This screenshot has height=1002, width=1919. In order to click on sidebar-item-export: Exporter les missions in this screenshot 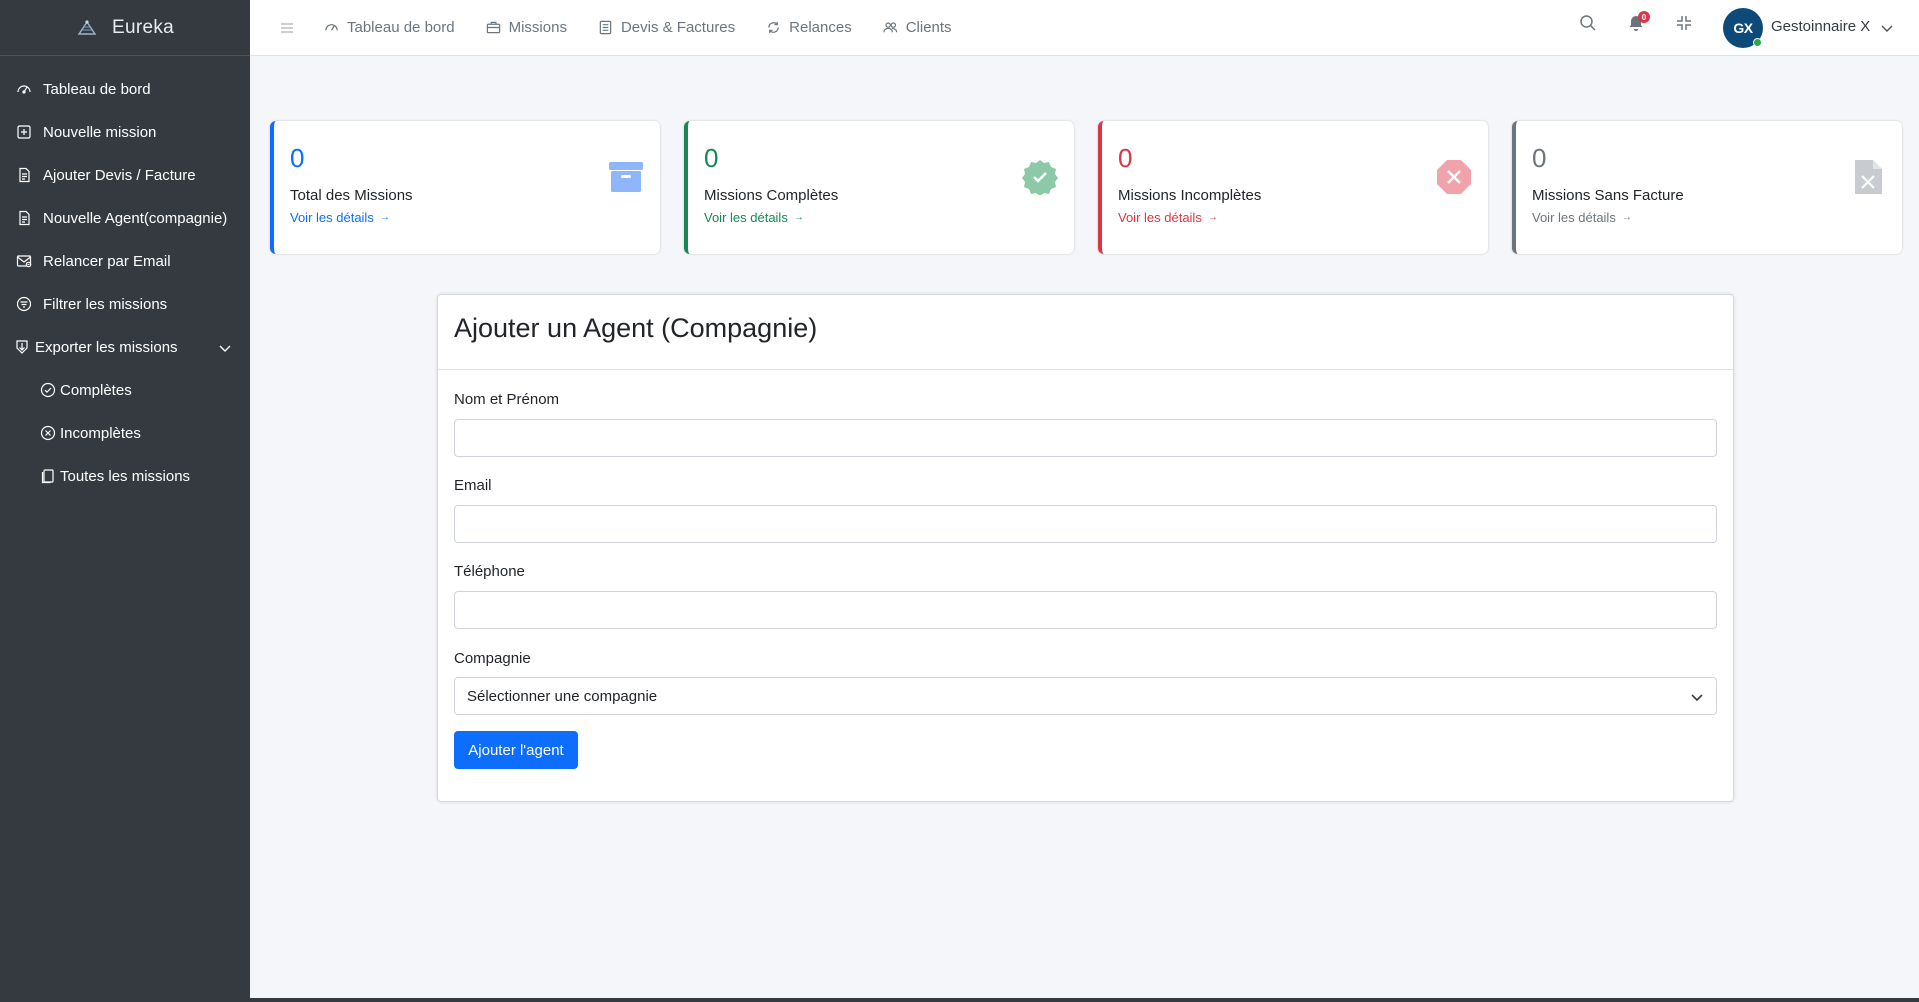, I will do `click(125, 347)`.